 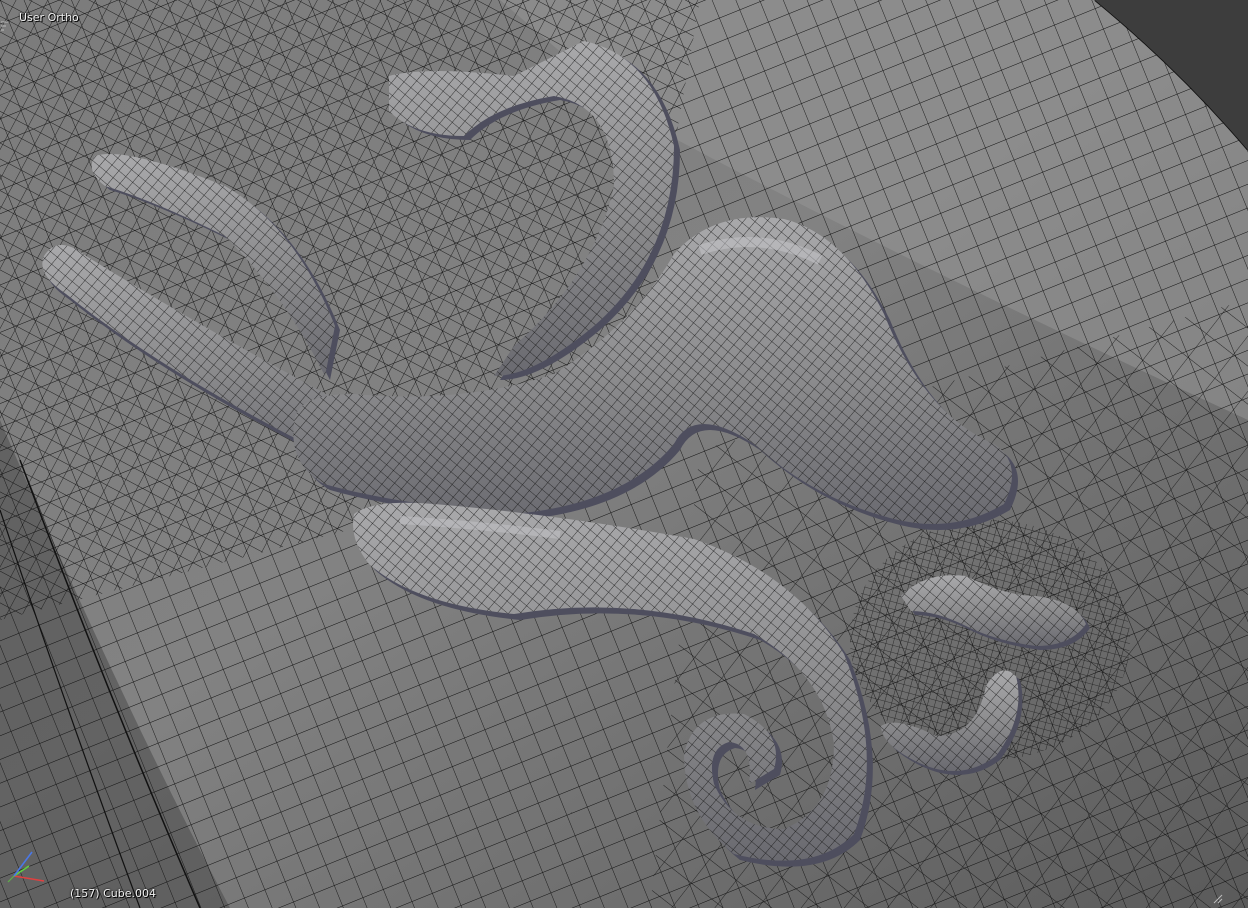 I want to click on xyz-axis-icon, so click(x=26, y=867).